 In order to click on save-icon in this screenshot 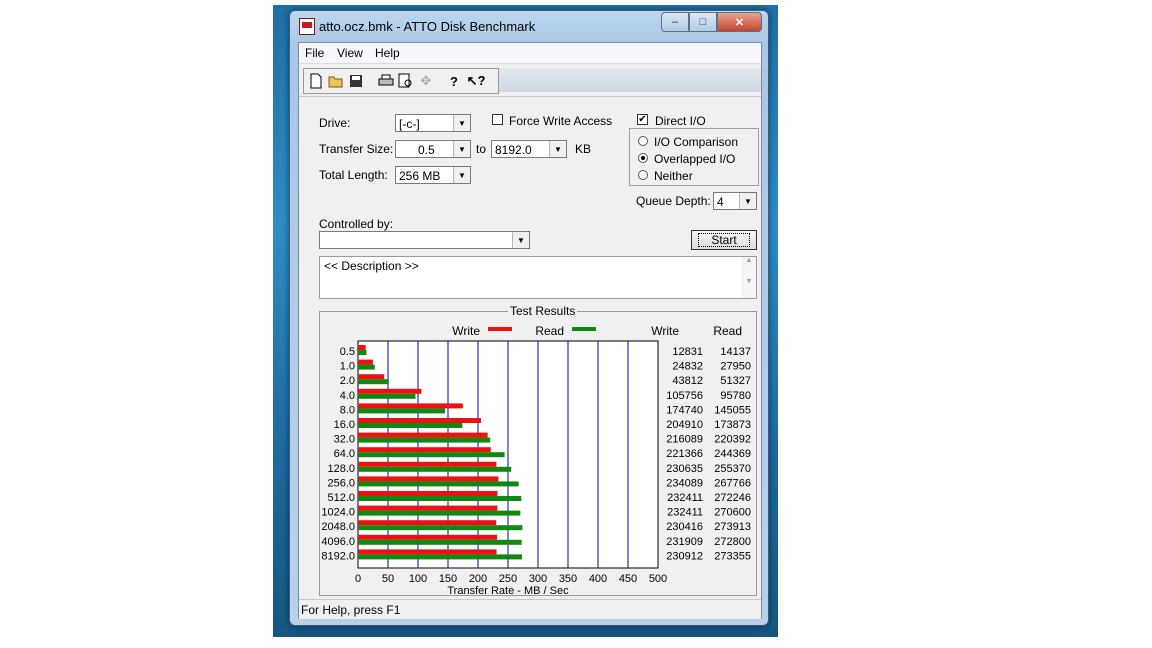, I will do `click(356, 81)`.